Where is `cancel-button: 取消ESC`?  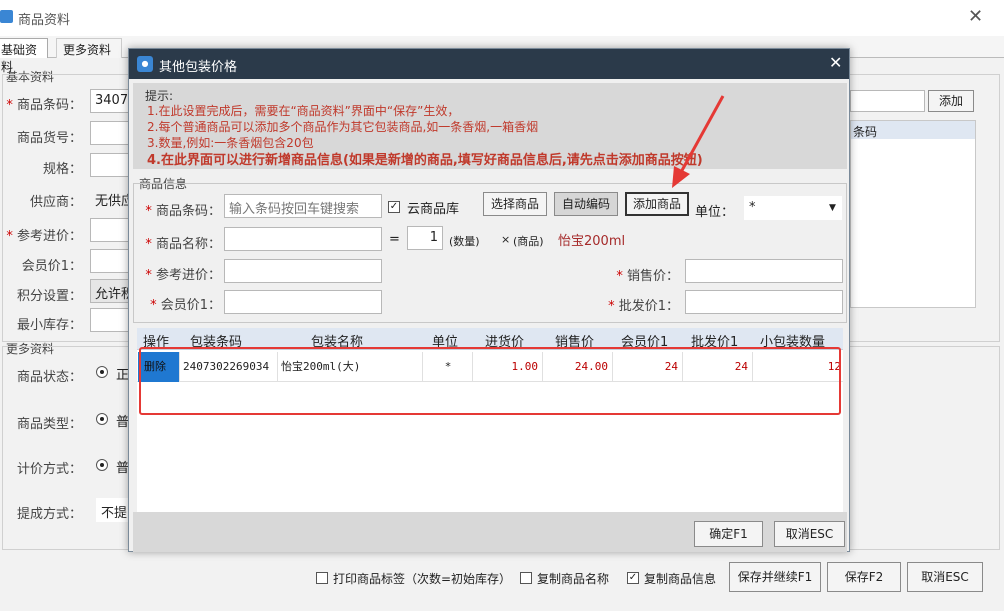
cancel-button: 取消ESC is located at coordinates (945, 577).